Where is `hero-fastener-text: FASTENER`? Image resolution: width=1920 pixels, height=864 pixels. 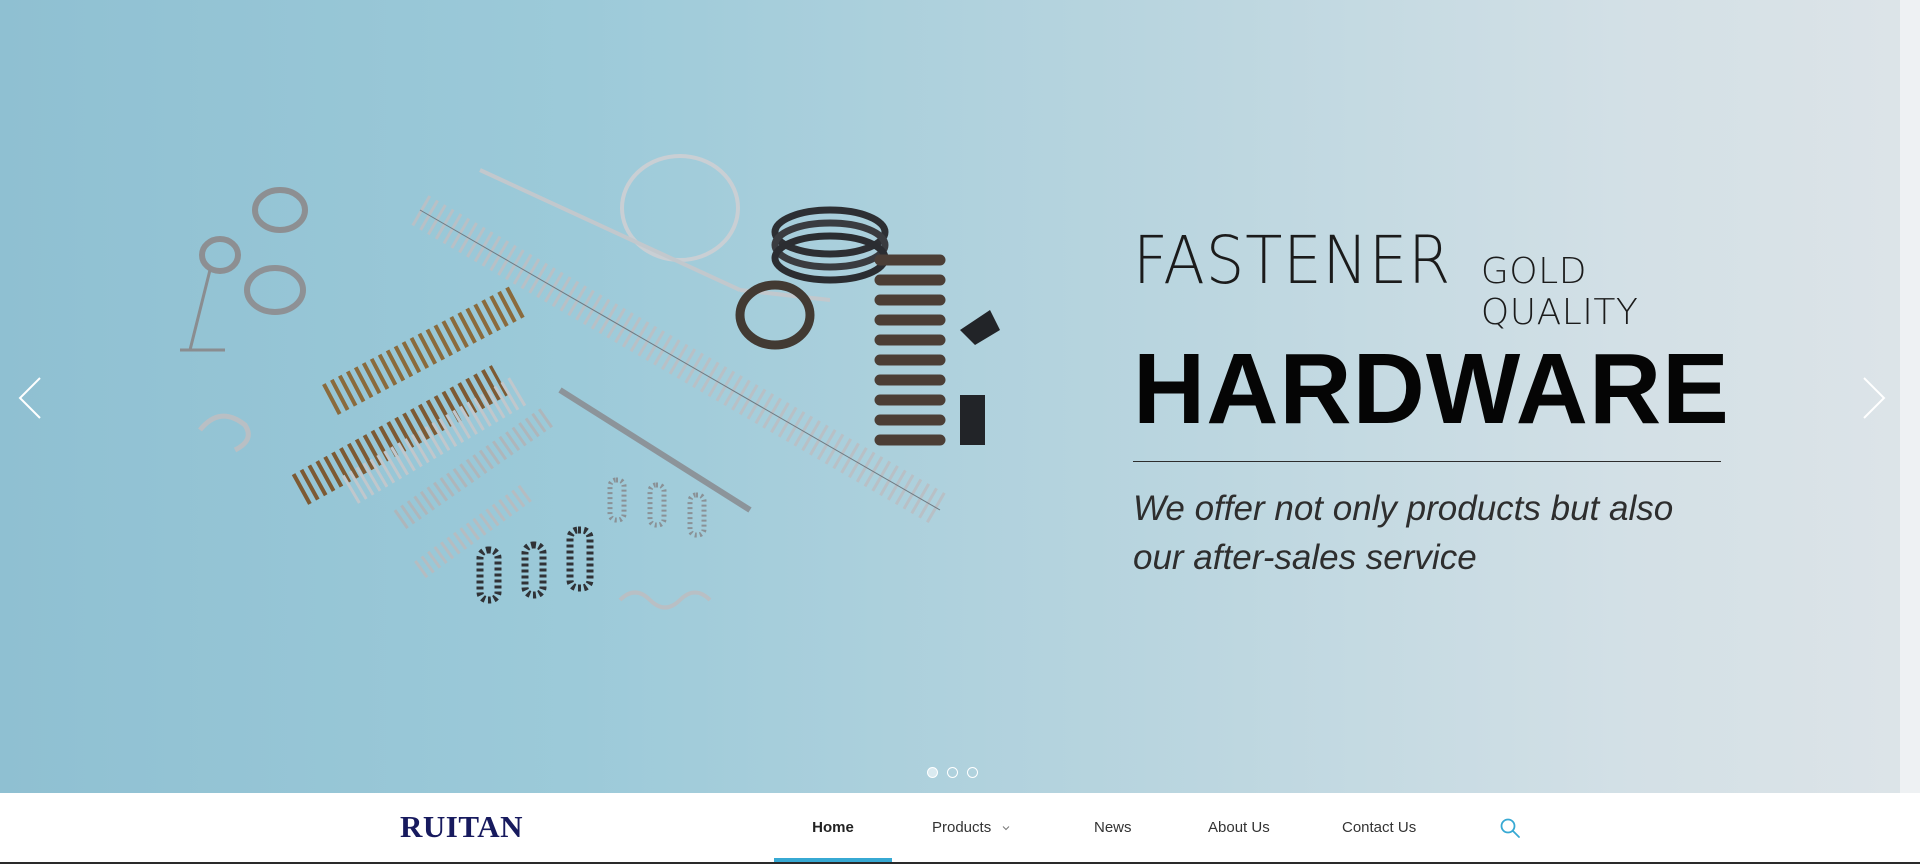
hero-fastener-text: FASTENER is located at coordinates (1292, 260).